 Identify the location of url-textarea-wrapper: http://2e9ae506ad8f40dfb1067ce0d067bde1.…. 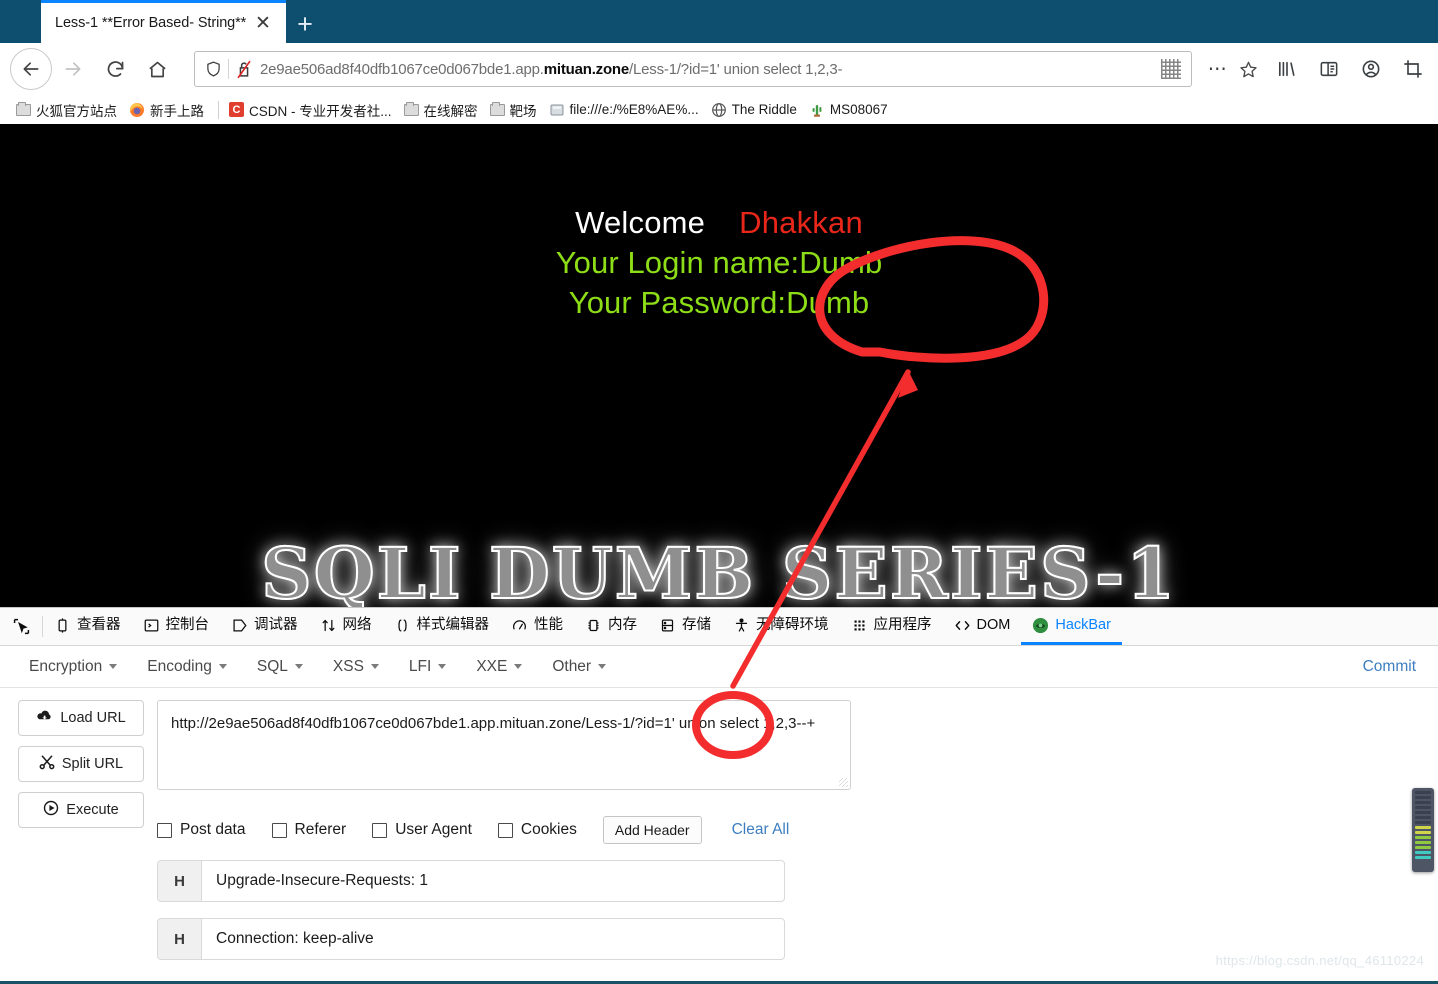
(504, 745).